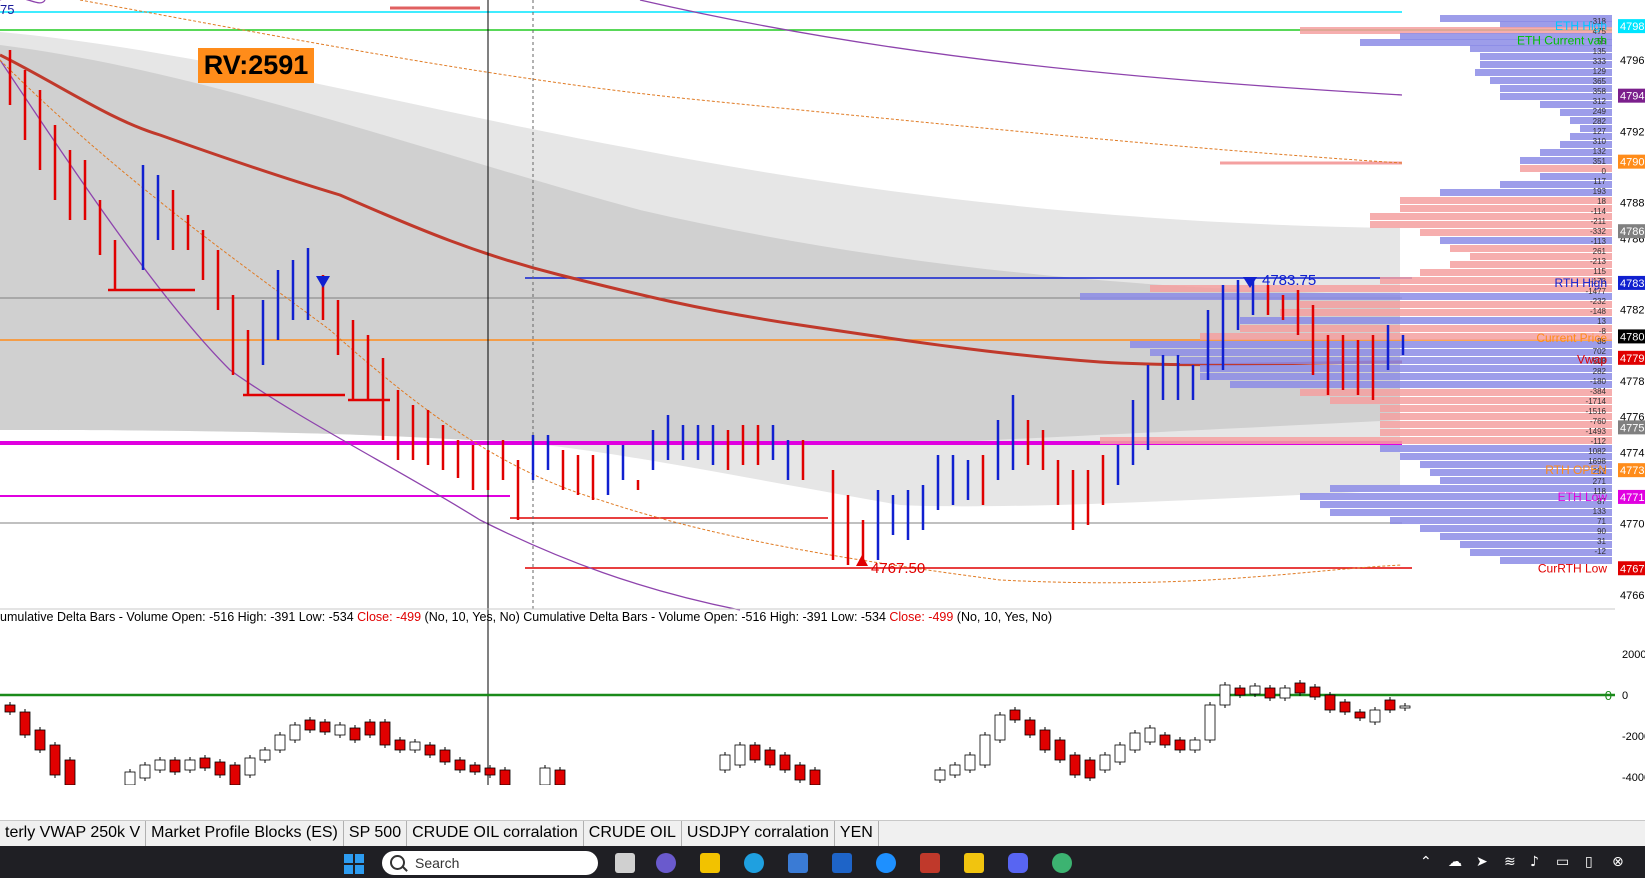 The width and height of the screenshot is (1645, 878). What do you see at coordinates (472, 617) in the screenshot?
I see `indicator-params-1: (No, 10, Yes, No)` at bounding box center [472, 617].